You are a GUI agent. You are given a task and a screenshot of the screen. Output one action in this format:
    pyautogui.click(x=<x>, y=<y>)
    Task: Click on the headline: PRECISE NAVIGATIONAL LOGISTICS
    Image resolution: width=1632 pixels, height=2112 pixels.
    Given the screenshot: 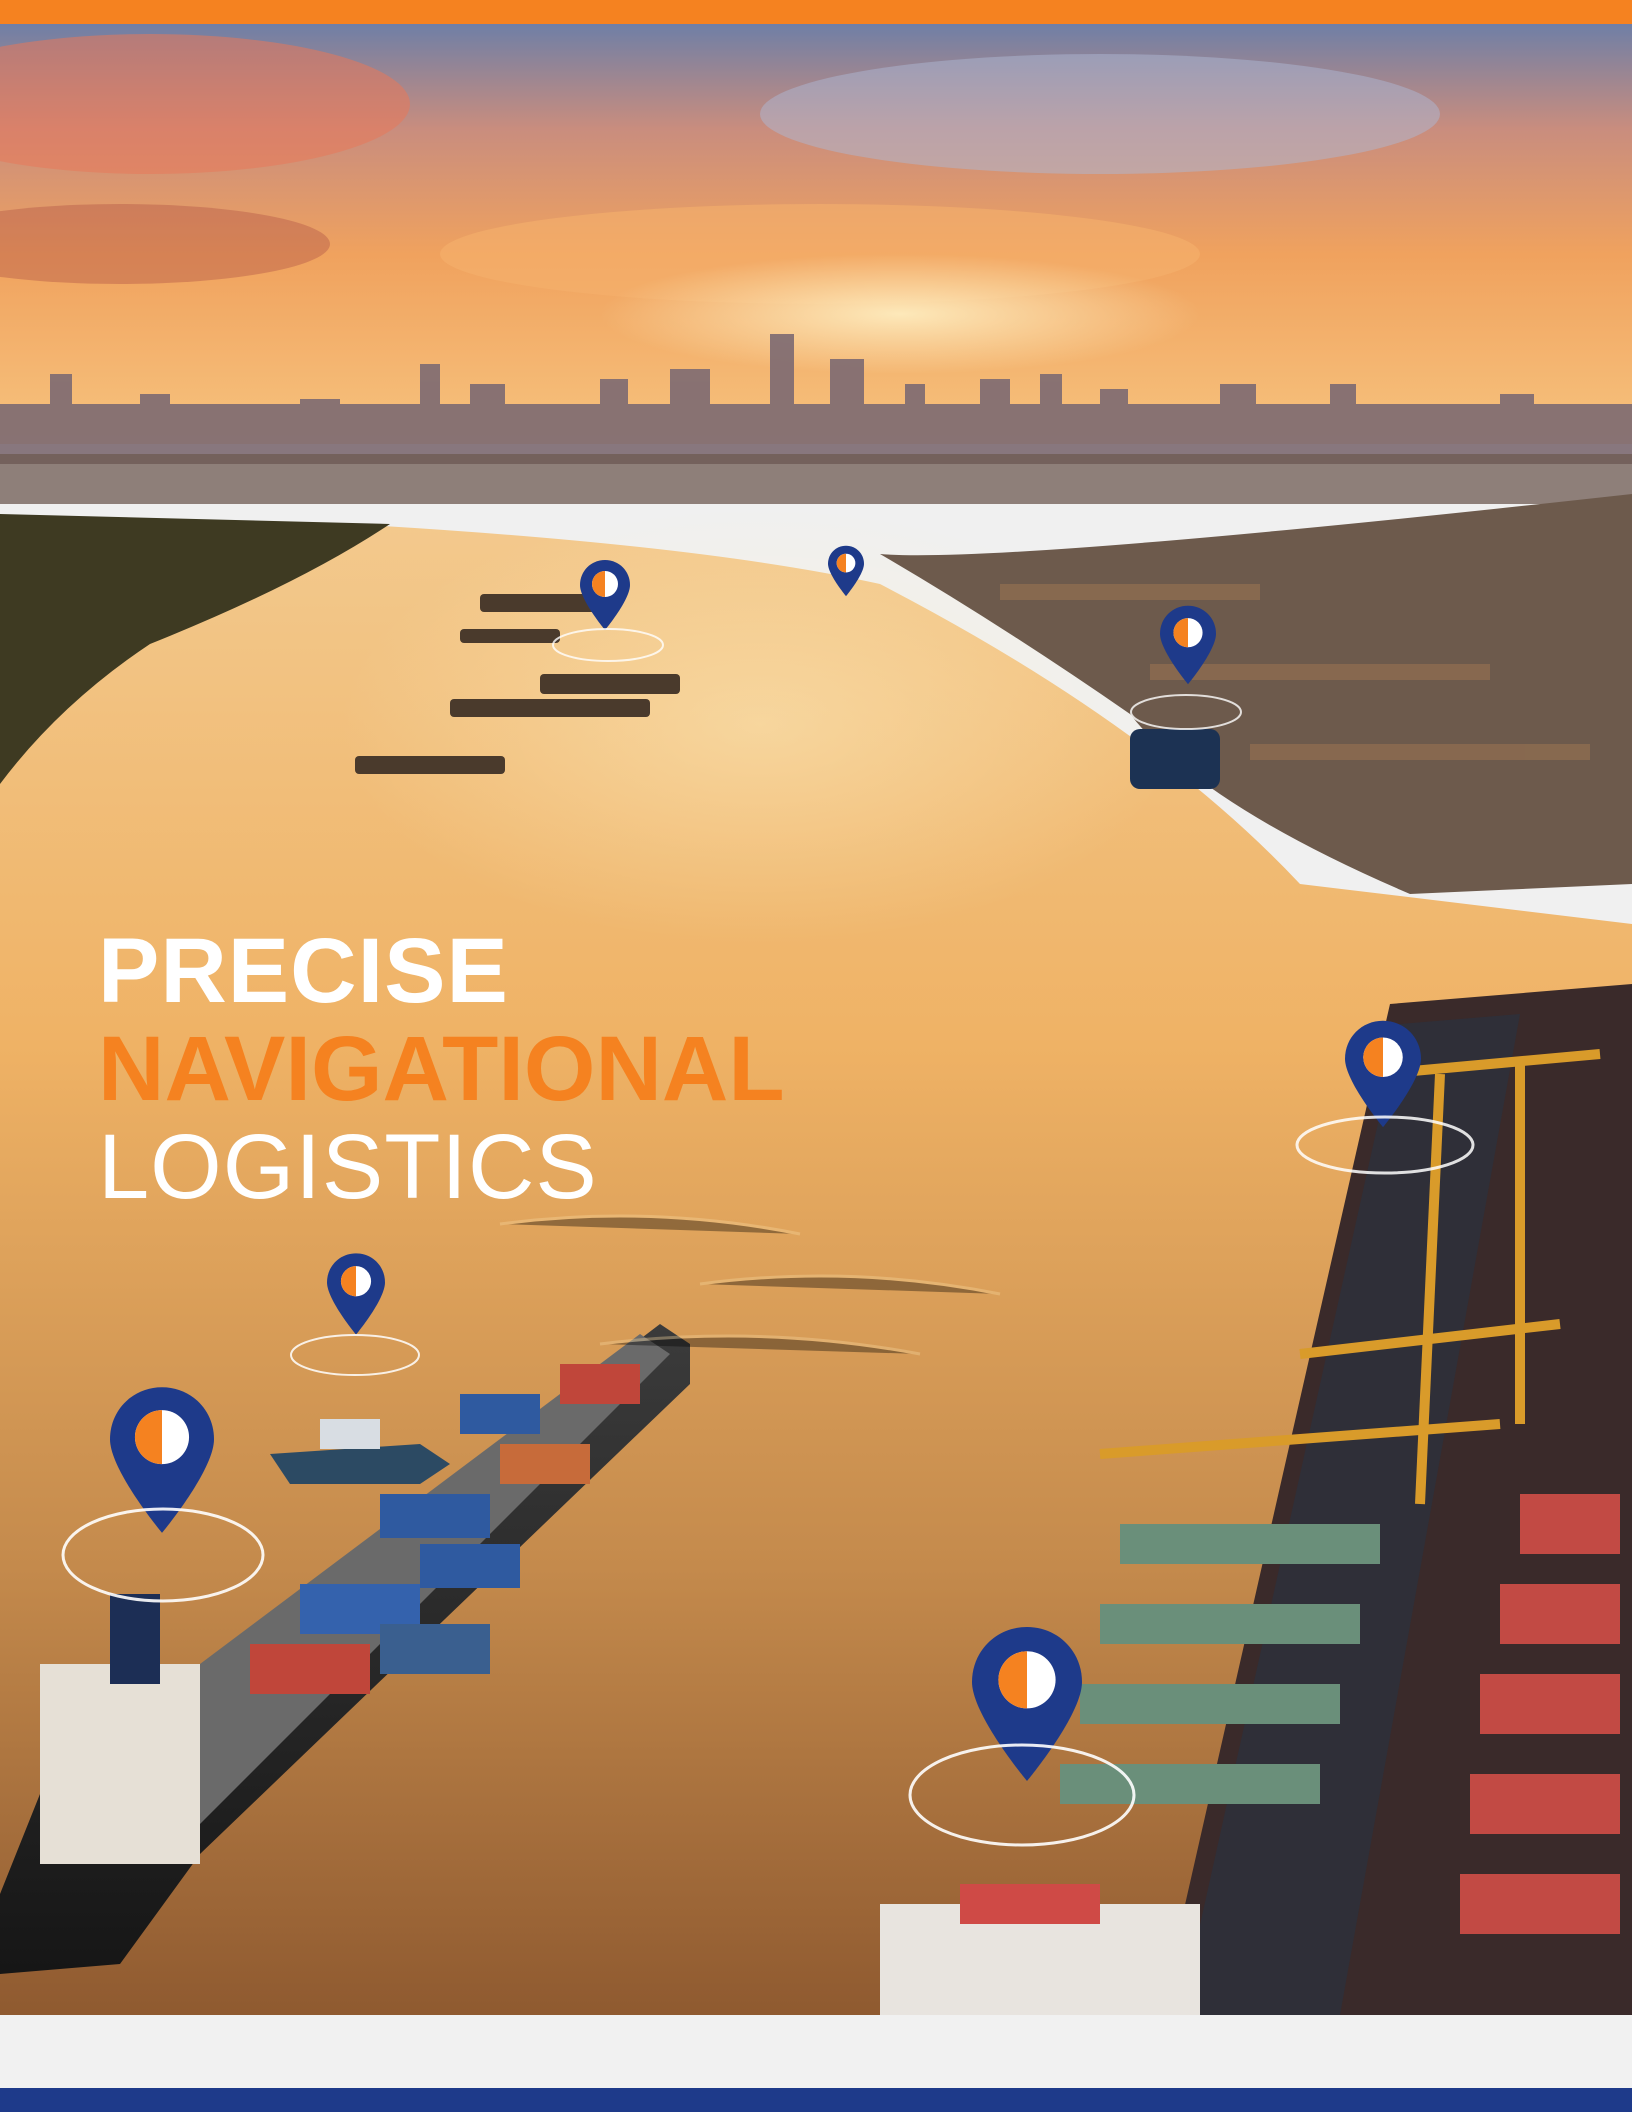 What is the action you would take?
    pyautogui.click(x=441, y=1069)
    